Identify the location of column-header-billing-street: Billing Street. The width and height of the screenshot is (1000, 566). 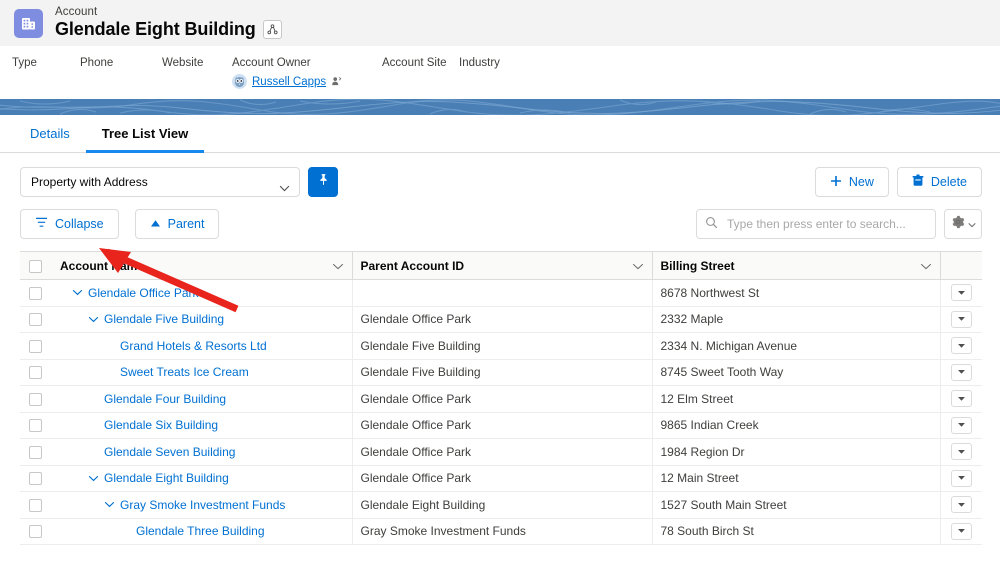
(795, 265).